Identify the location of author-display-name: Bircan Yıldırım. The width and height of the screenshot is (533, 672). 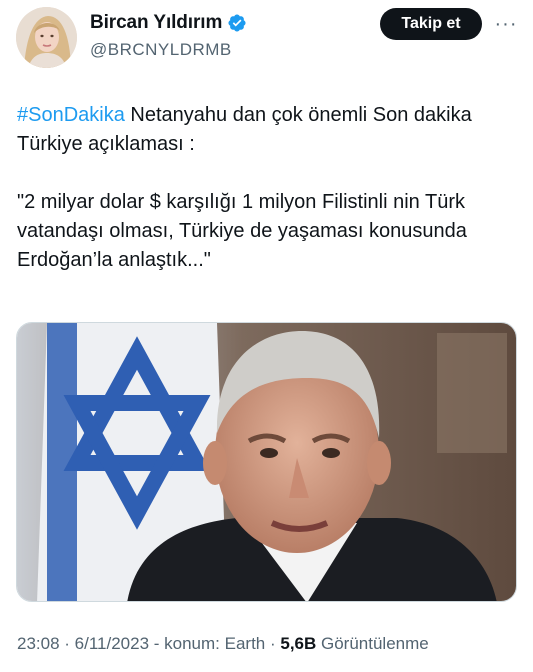
(156, 23).